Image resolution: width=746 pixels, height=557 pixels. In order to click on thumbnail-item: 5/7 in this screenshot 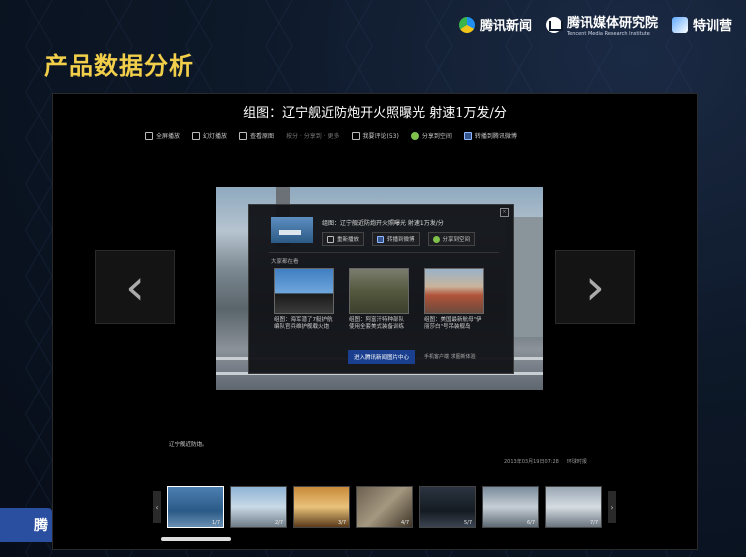, I will do `click(447, 507)`.